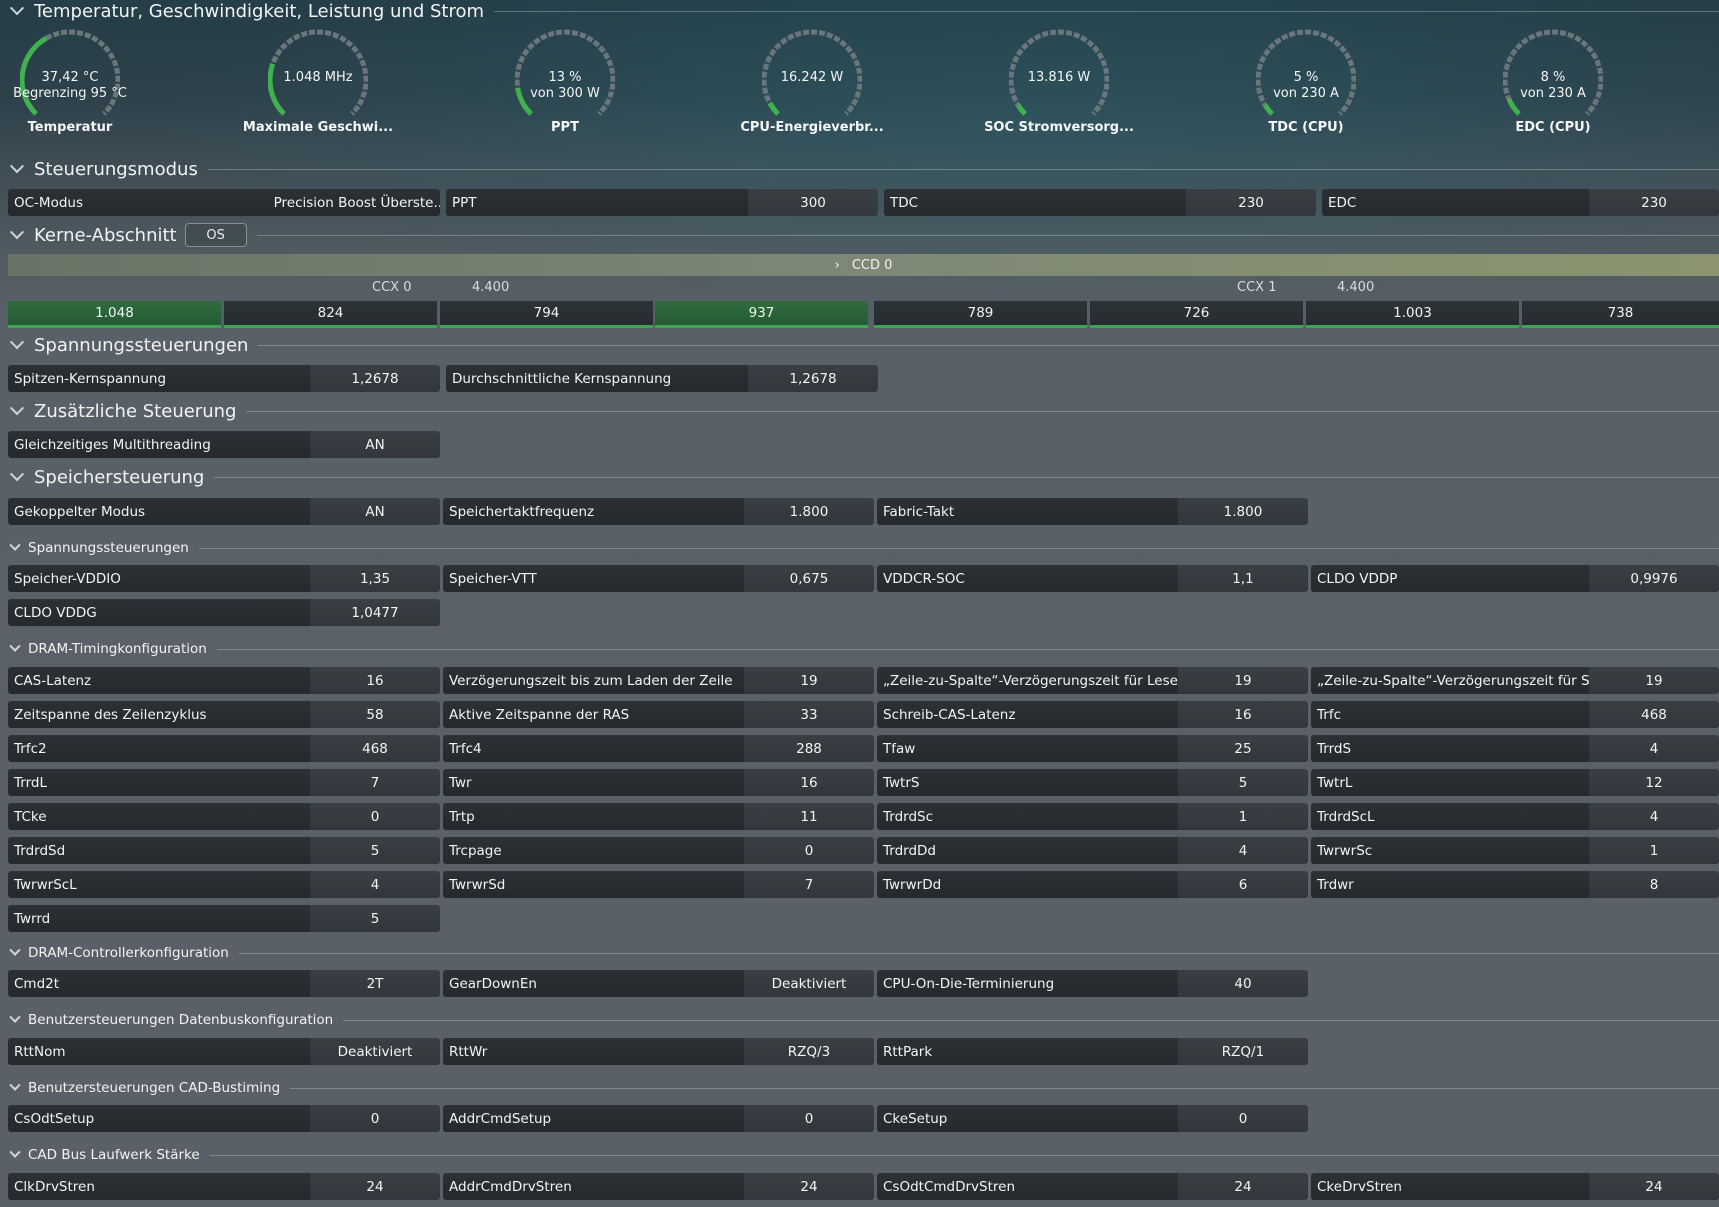 Image resolution: width=1719 pixels, height=1207 pixels. I want to click on field-value: 6, so click(1243, 884).